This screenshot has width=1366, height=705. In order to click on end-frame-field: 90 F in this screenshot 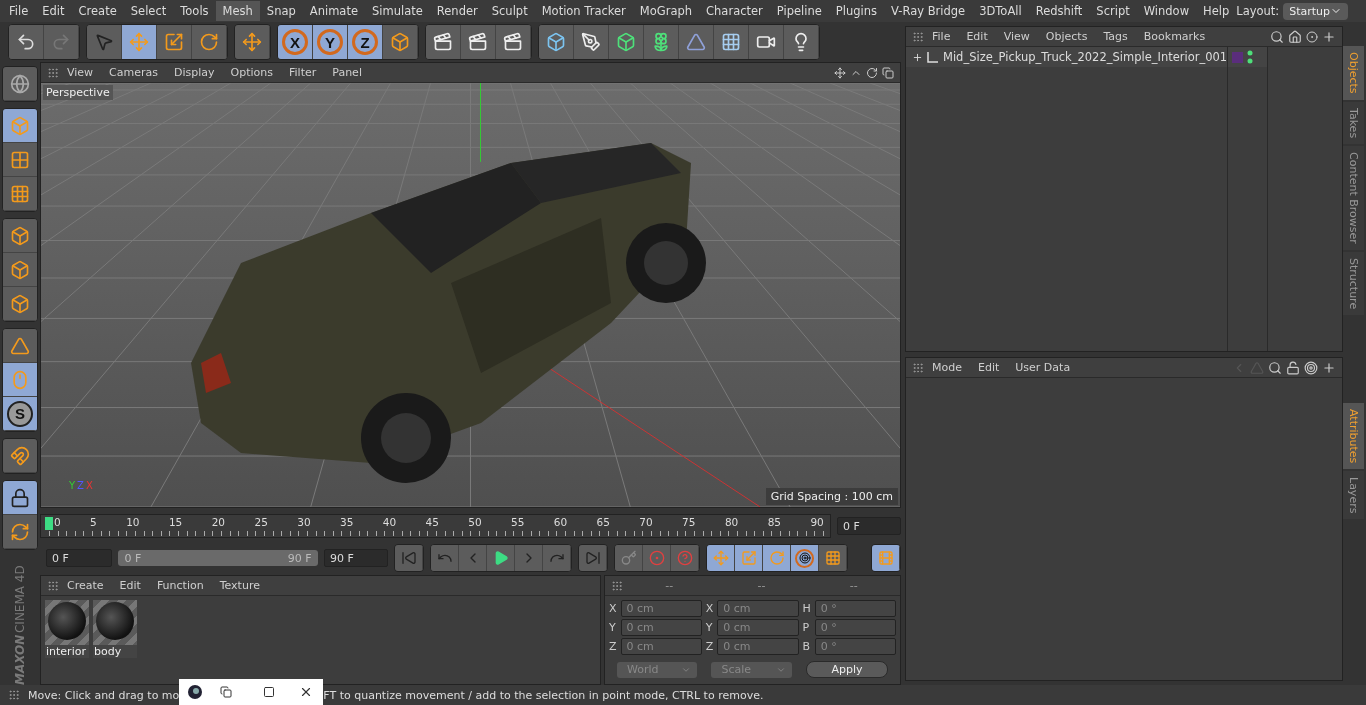, I will do `click(356, 558)`.